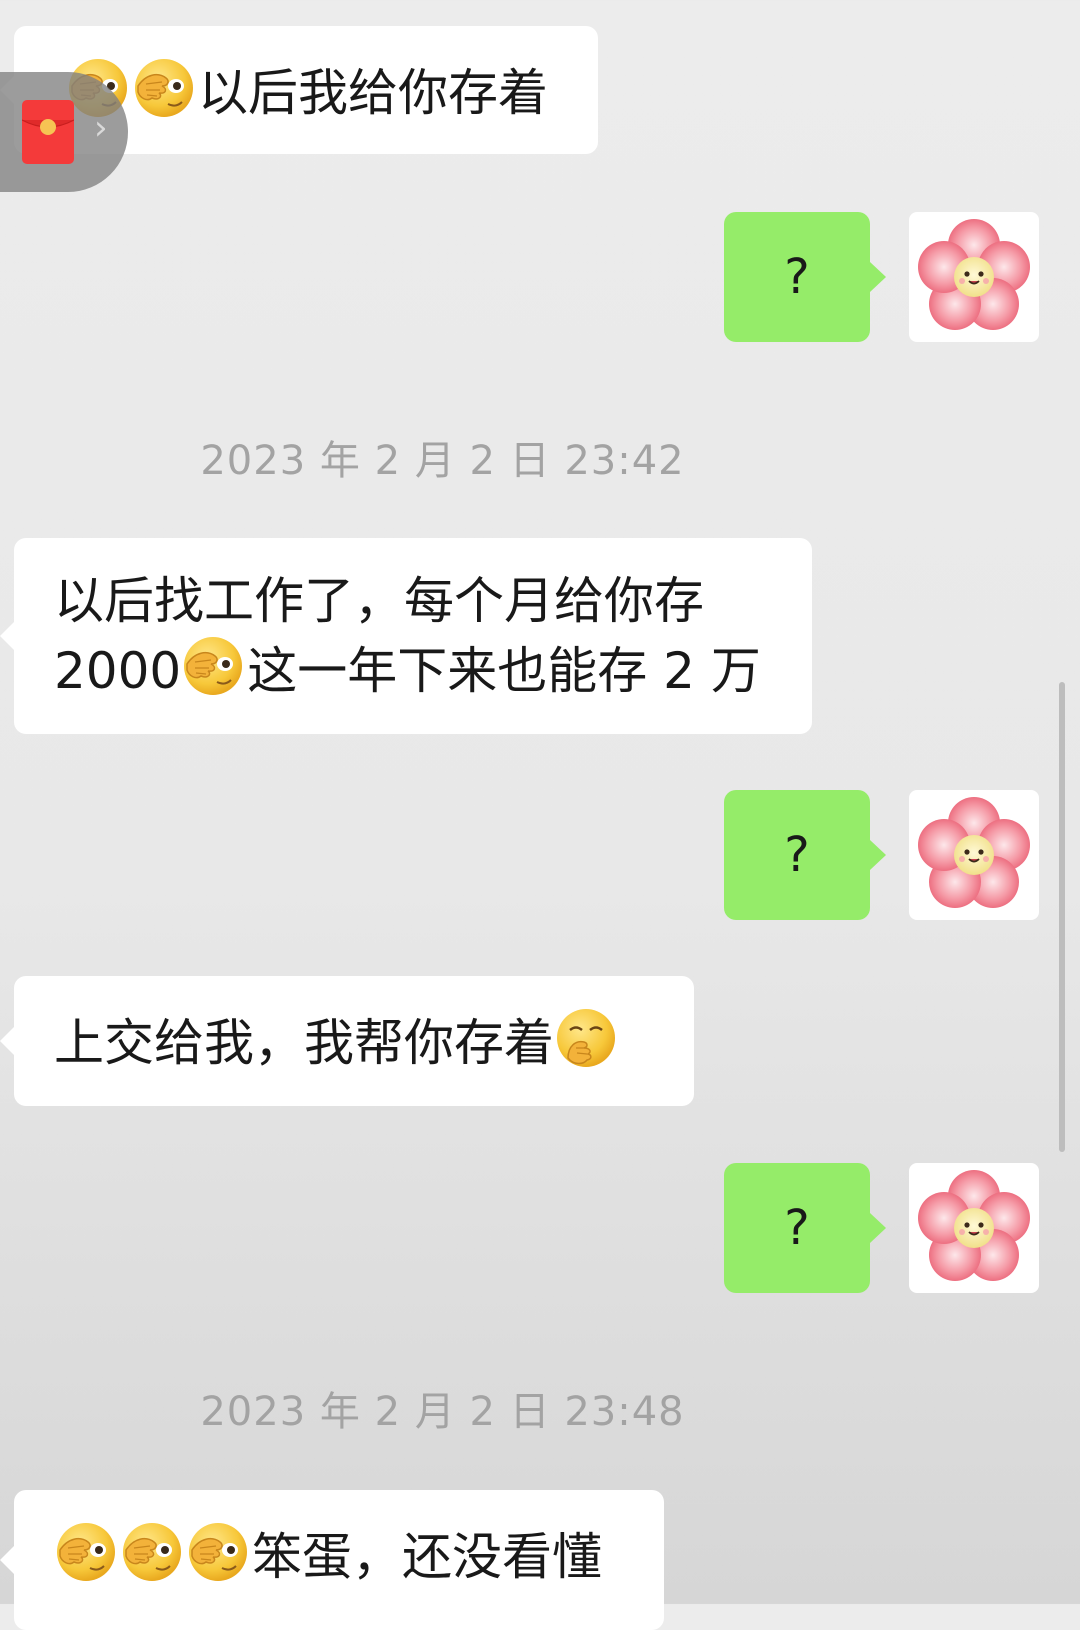  I want to click on message-text-line-2-number: 2000, so click(118, 671).